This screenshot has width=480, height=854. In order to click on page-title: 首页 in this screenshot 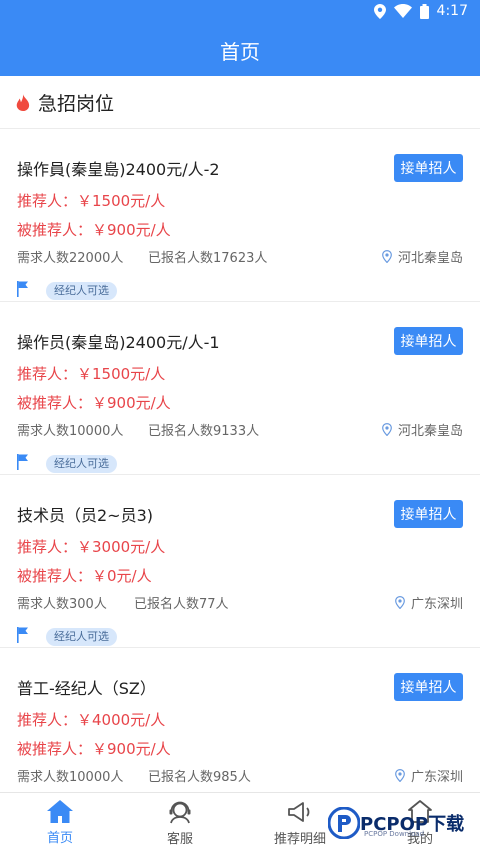, I will do `click(240, 51)`.